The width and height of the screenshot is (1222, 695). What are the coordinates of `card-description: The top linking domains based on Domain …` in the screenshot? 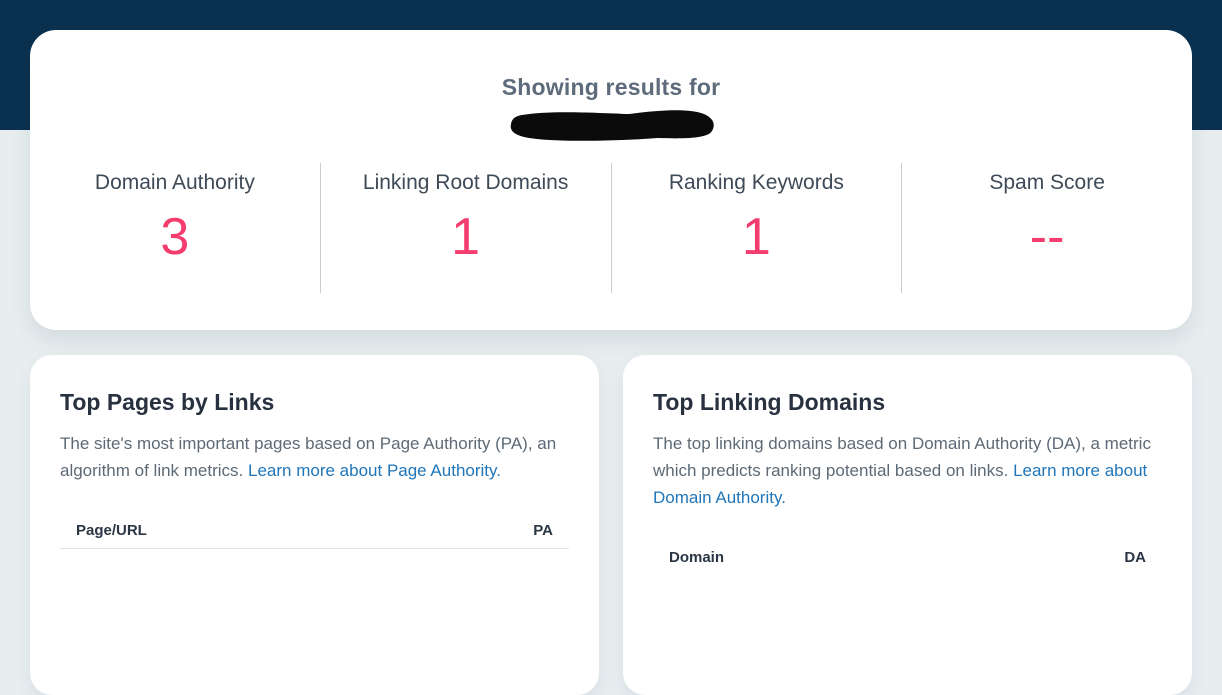 It's located at (907, 470).